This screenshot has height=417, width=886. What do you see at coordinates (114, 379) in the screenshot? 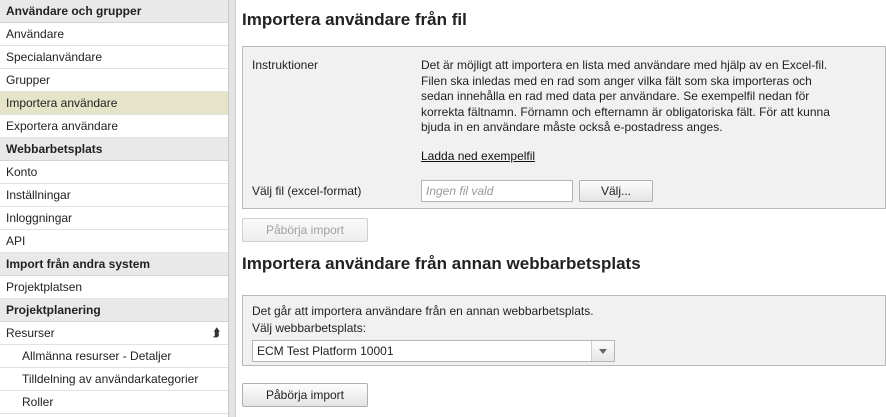
I see `sidebar-subitem-user-category-assignment: Tilldelning av användarkategorier` at bounding box center [114, 379].